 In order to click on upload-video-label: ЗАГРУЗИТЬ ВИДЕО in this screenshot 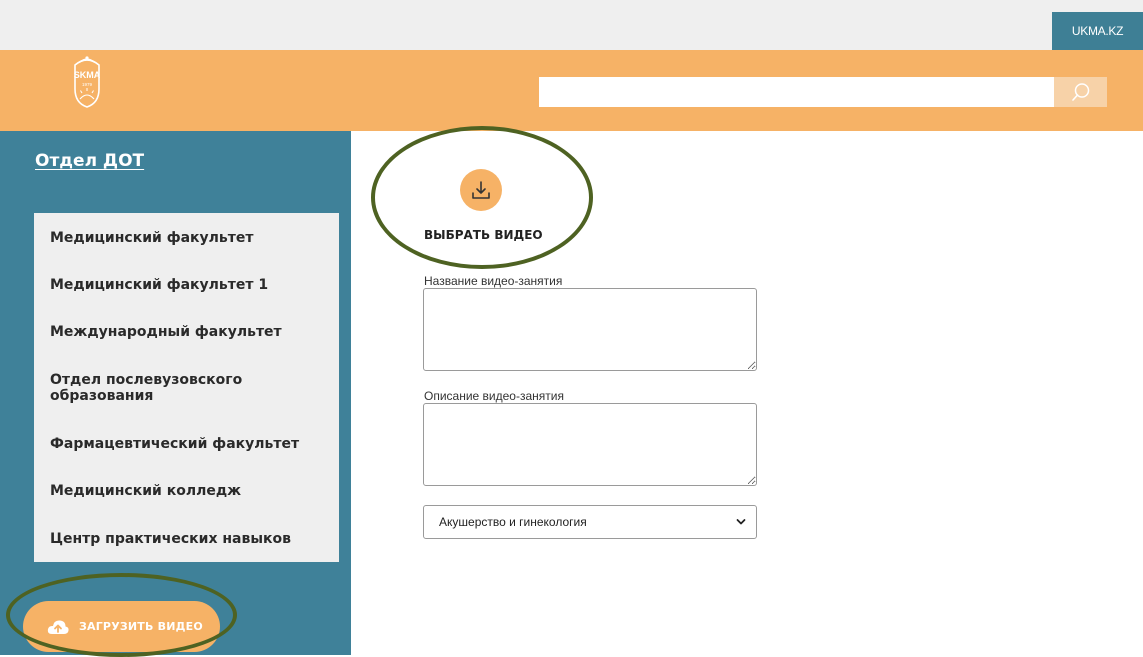, I will do `click(141, 626)`.